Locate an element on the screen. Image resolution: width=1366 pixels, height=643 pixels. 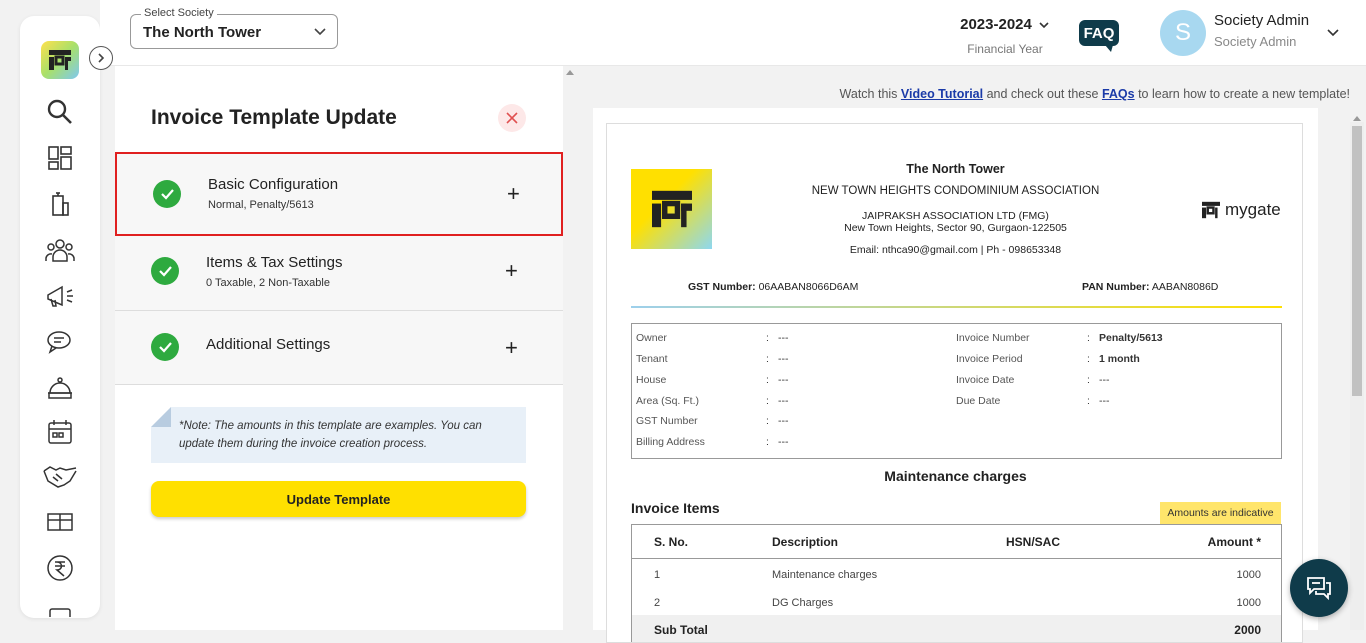
amenities-icon is located at coordinates (60, 522).